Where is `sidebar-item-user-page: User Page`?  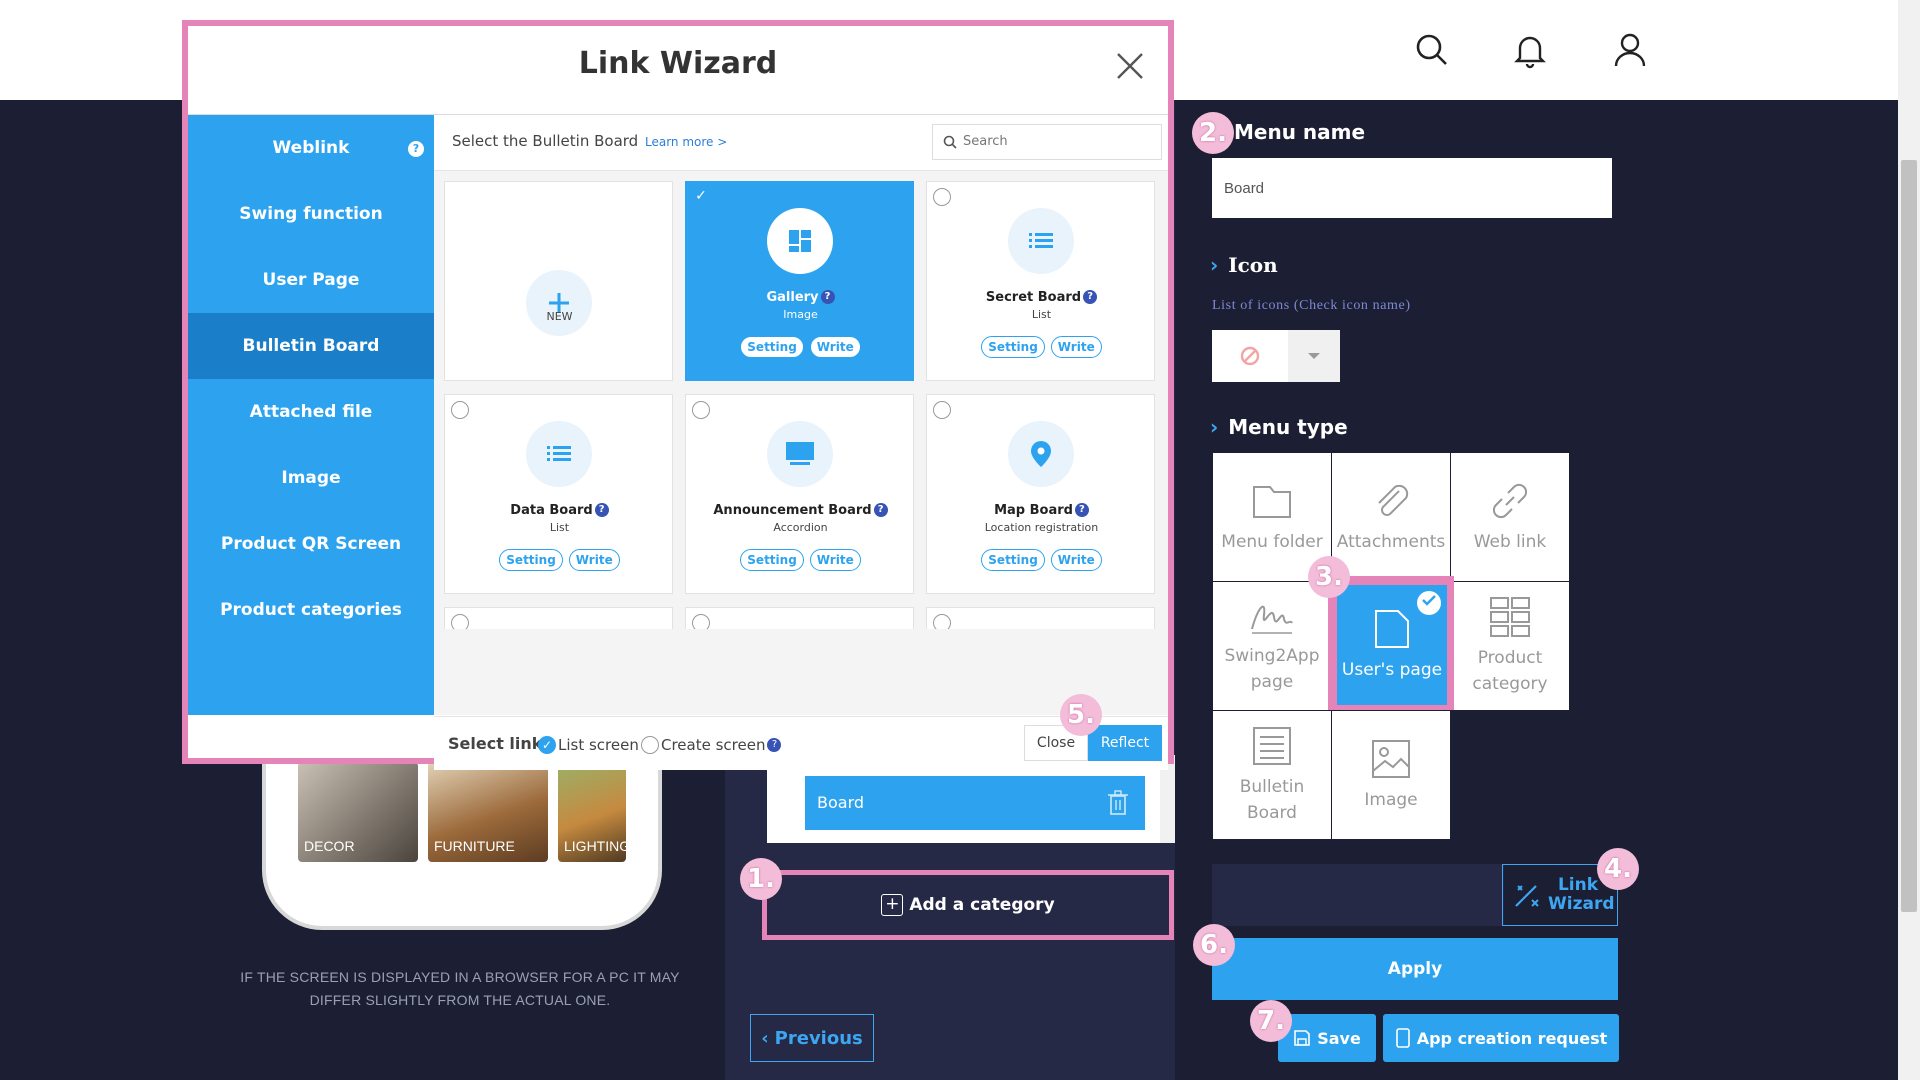
sidebar-item-user-page: User Page is located at coordinates (311, 280).